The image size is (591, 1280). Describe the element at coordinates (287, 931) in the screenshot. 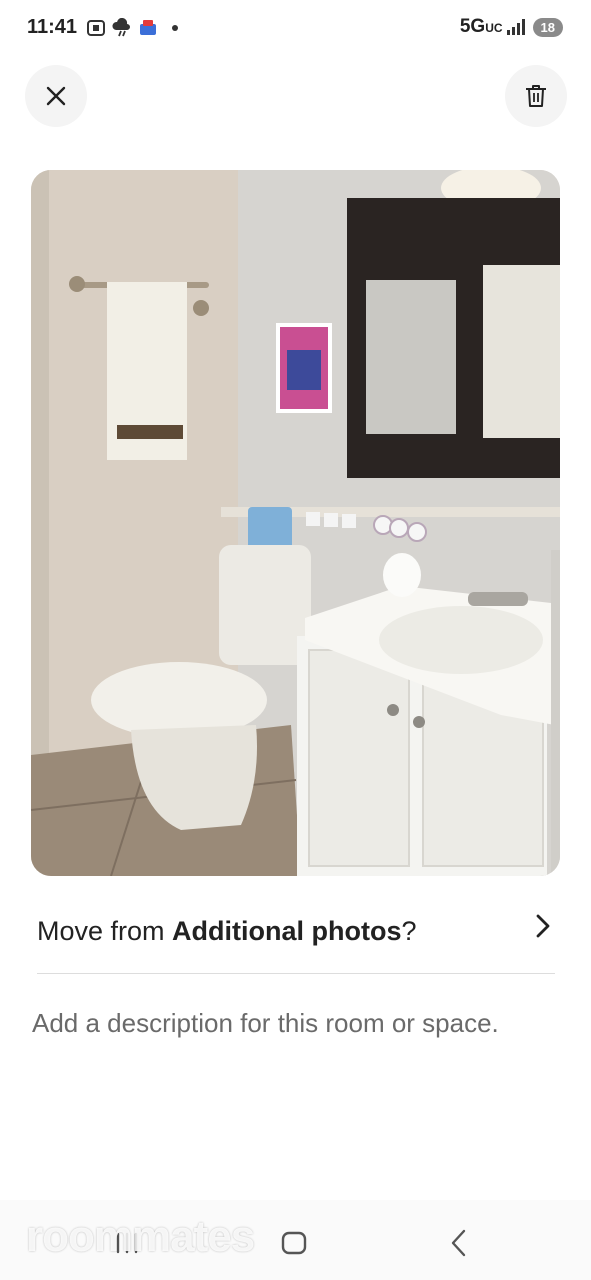

I see `album-name: Additional photos` at that location.